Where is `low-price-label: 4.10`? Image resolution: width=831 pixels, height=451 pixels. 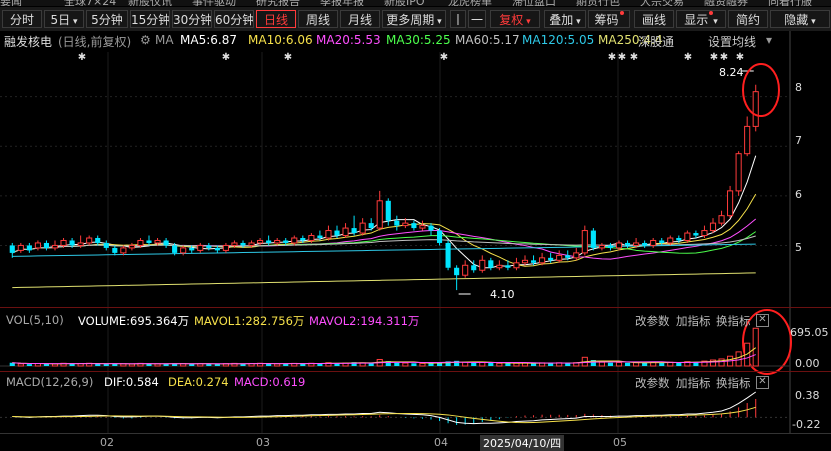 low-price-label: 4.10 is located at coordinates (502, 294).